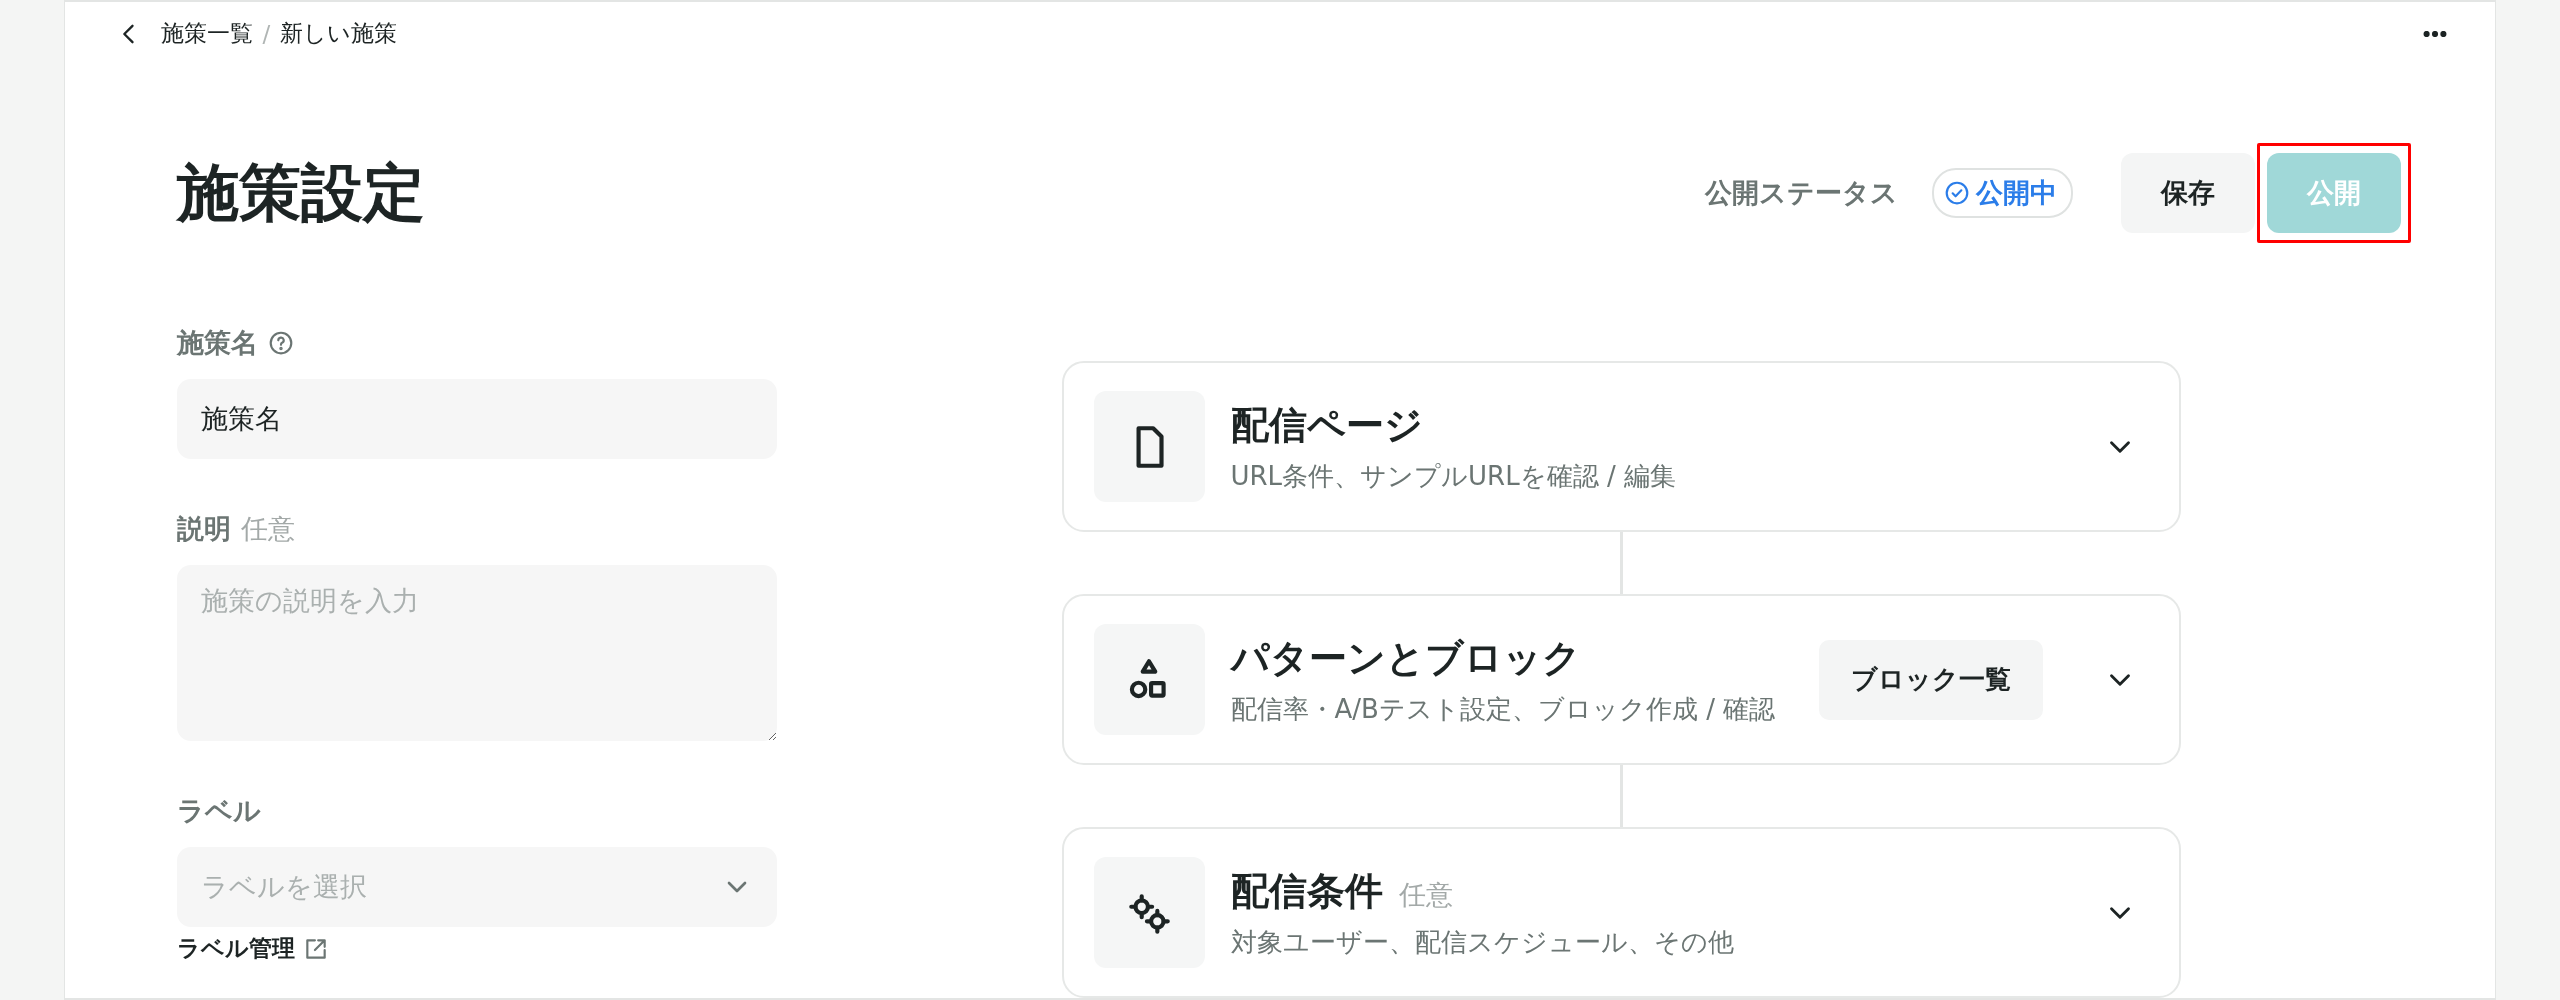 This screenshot has height=1000, width=2560. What do you see at coordinates (476, 653) in the screenshot?
I see `description-field: 施策の説明を入力` at bounding box center [476, 653].